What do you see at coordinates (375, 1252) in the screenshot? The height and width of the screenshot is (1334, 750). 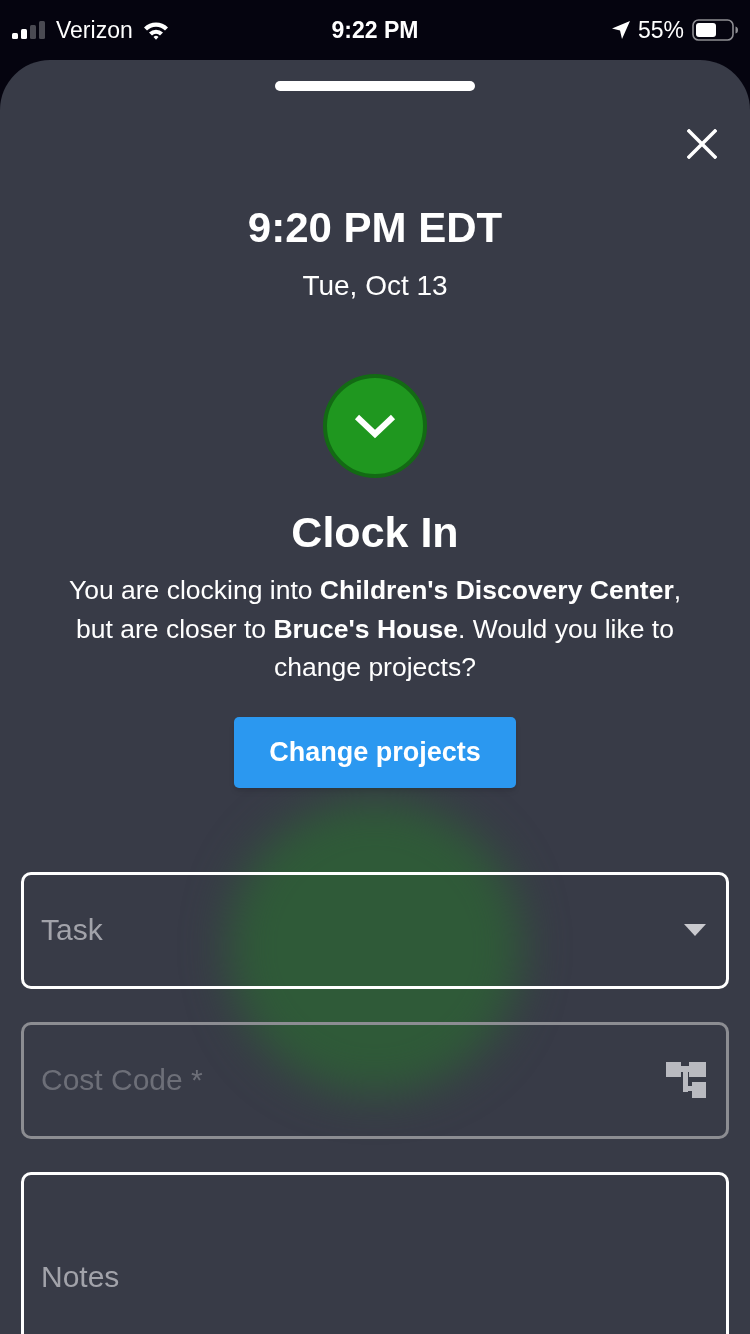 I see `notes-text-area: Notes` at bounding box center [375, 1252].